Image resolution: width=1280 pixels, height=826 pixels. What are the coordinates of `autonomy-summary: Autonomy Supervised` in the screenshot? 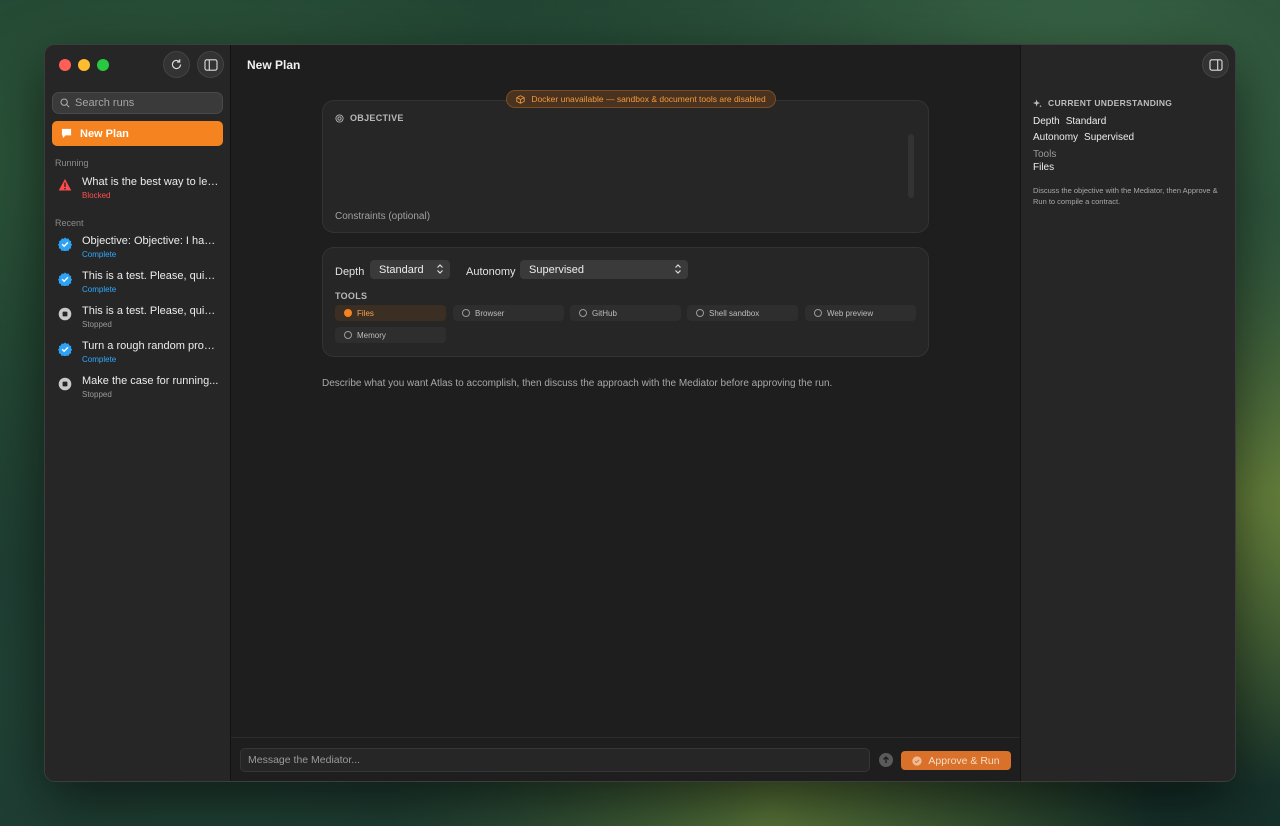 It's located at (1083, 137).